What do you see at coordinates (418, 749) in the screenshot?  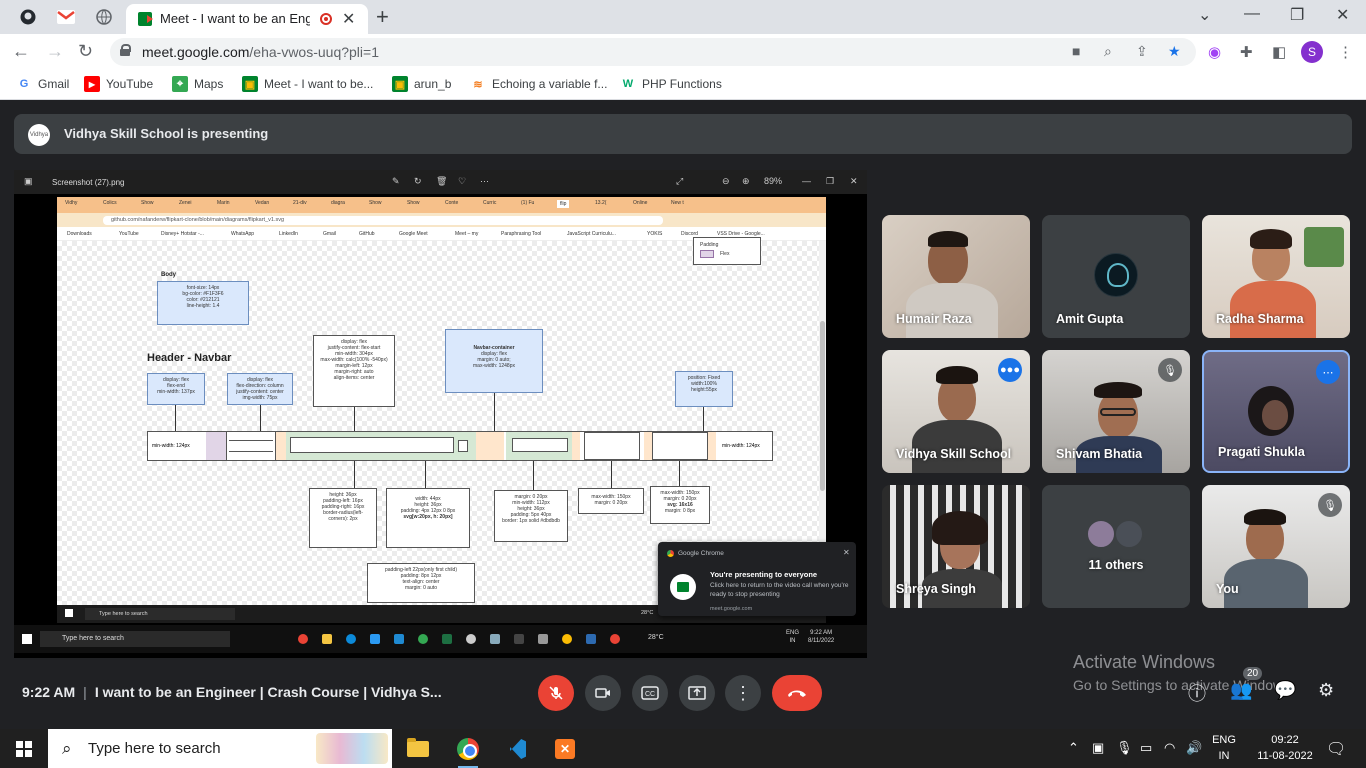 I see `file-explorer-taskbar-button` at bounding box center [418, 749].